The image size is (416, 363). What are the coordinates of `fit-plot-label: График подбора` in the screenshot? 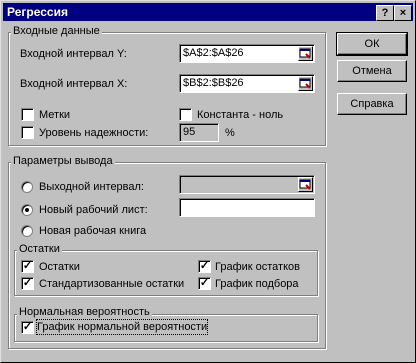 It's located at (257, 284).